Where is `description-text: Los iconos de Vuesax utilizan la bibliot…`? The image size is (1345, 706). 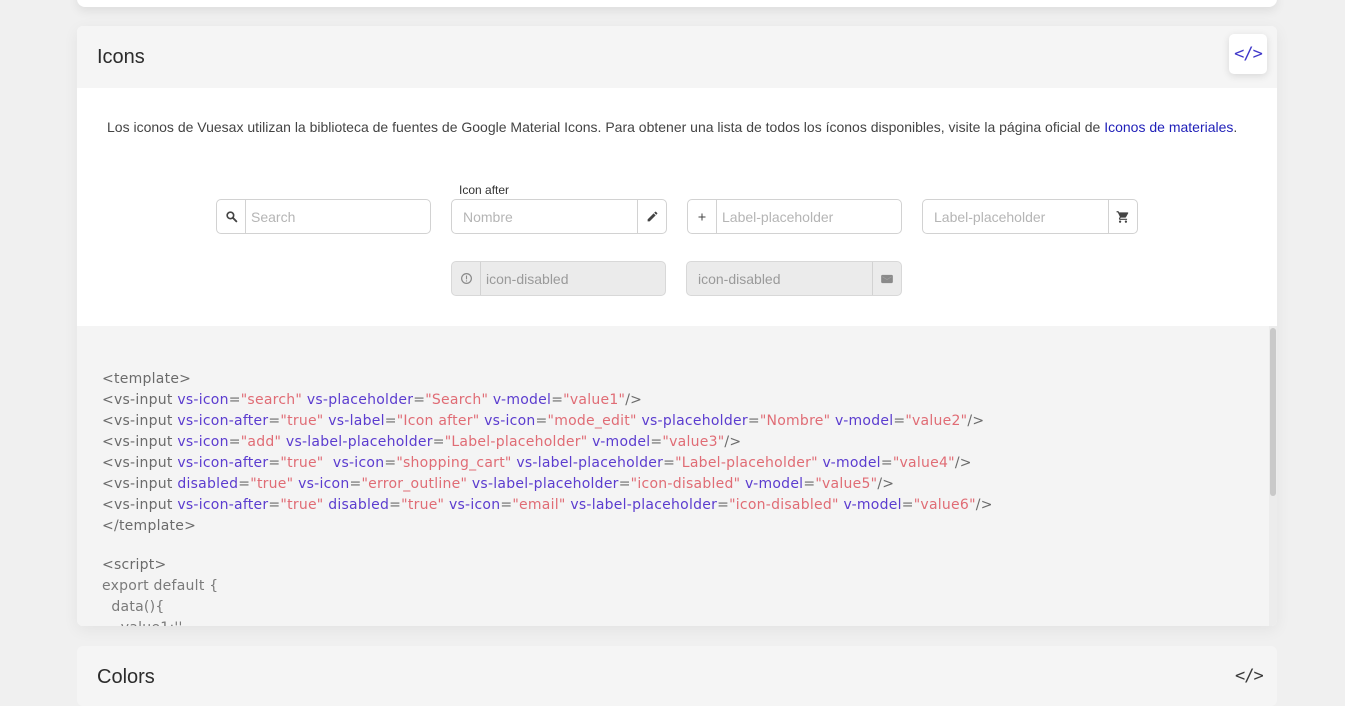 description-text: Los iconos de Vuesax utilizan la bibliot… is located at coordinates (606, 127).